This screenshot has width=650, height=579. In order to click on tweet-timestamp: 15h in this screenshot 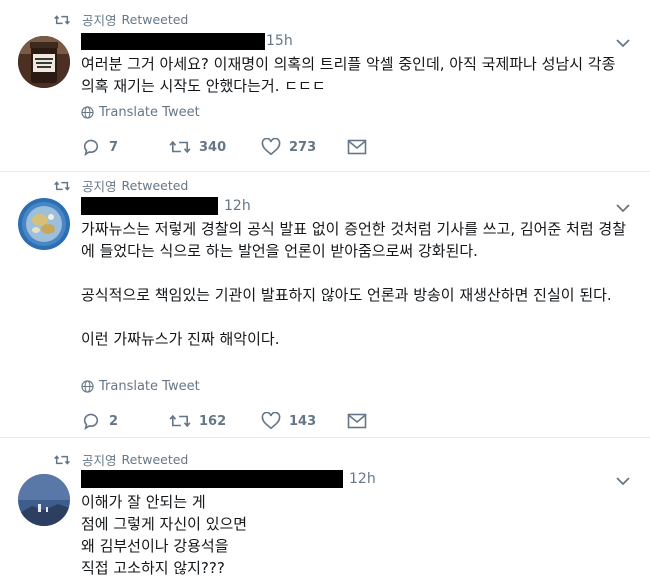, I will do `click(279, 41)`.